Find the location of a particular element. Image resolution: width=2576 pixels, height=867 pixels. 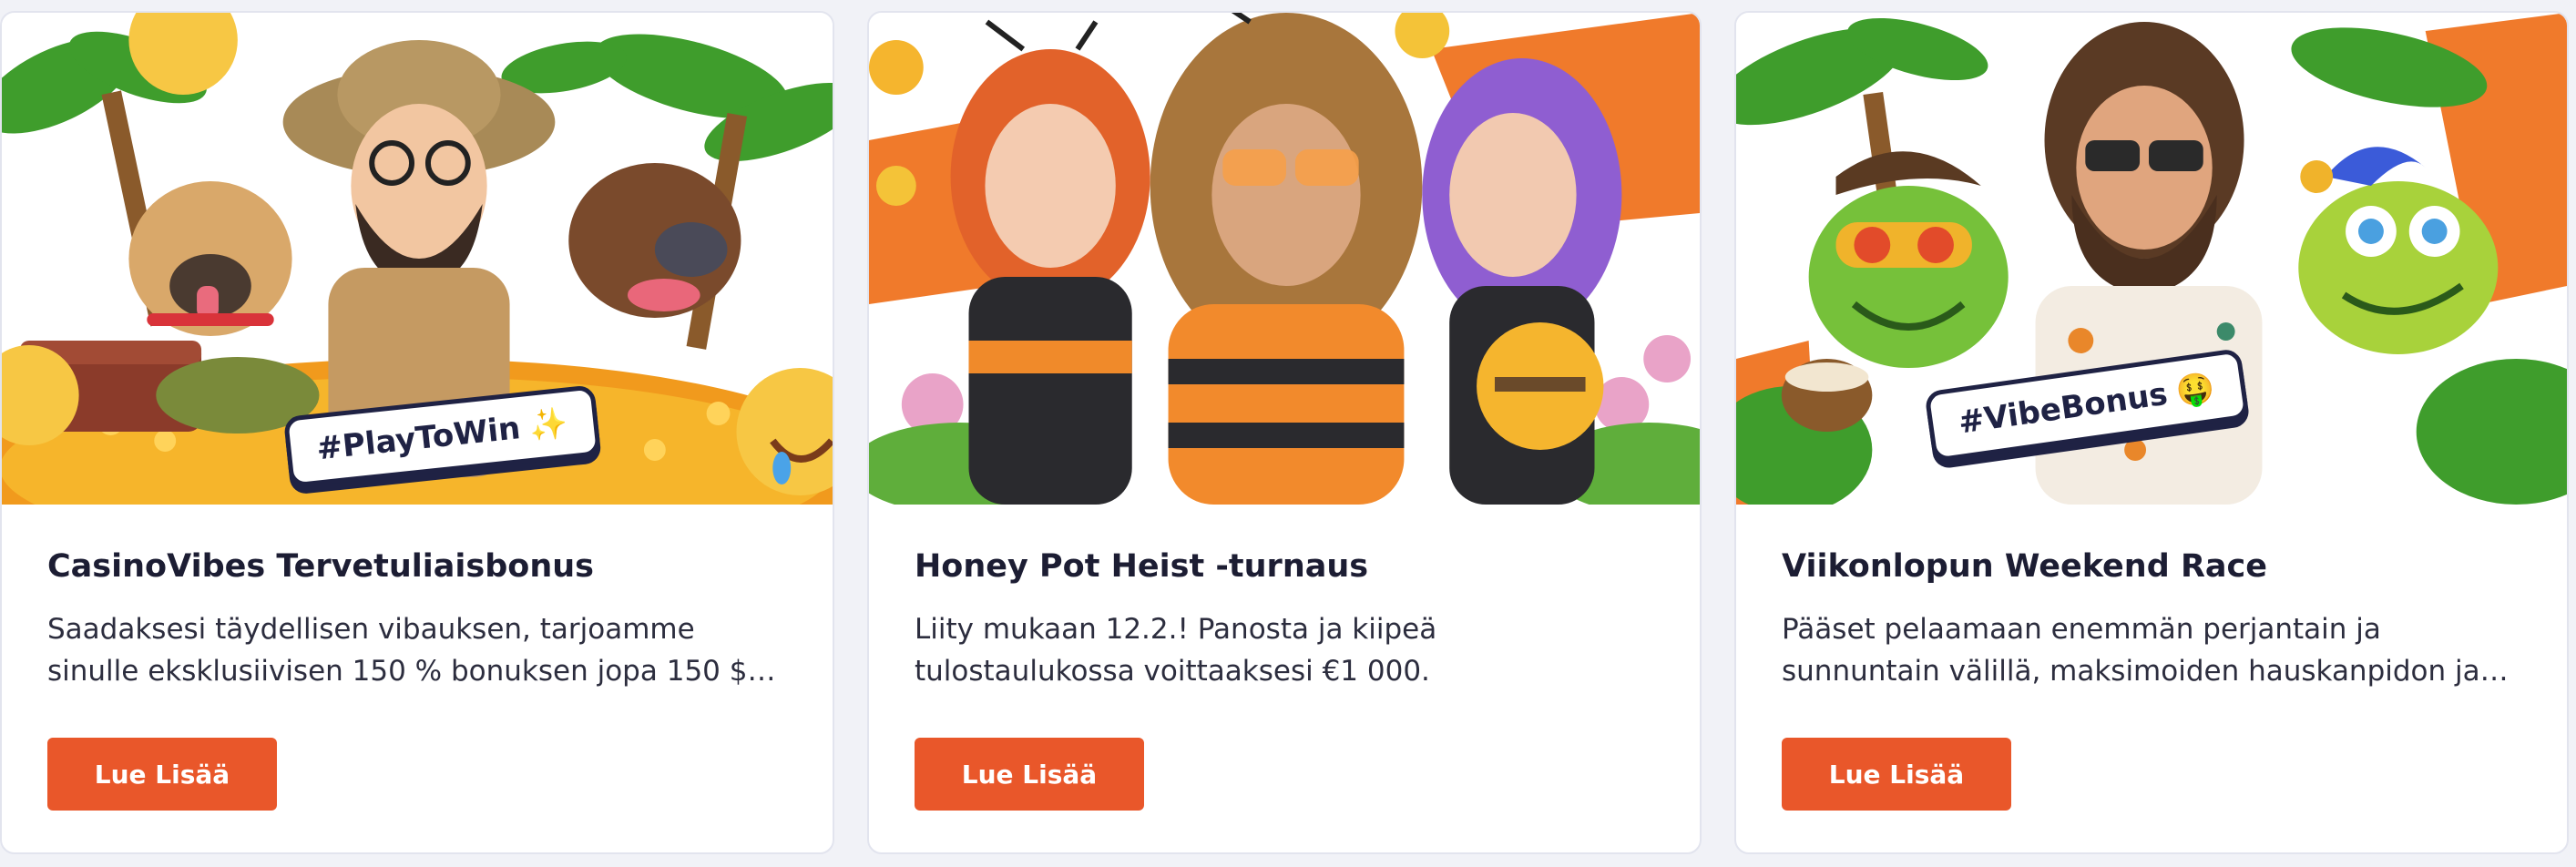

promo-title: Viikonlopun Weekend Race is located at coordinates (2024, 567).